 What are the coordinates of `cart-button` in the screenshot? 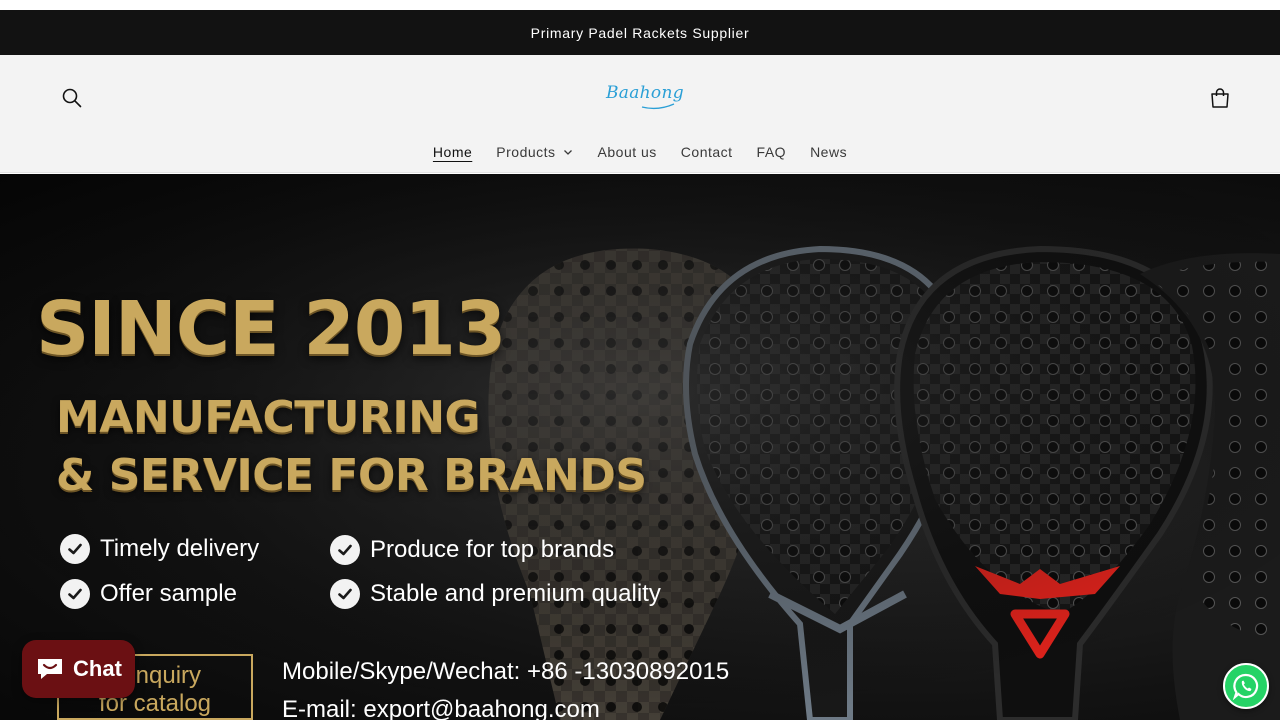 It's located at (1220, 98).